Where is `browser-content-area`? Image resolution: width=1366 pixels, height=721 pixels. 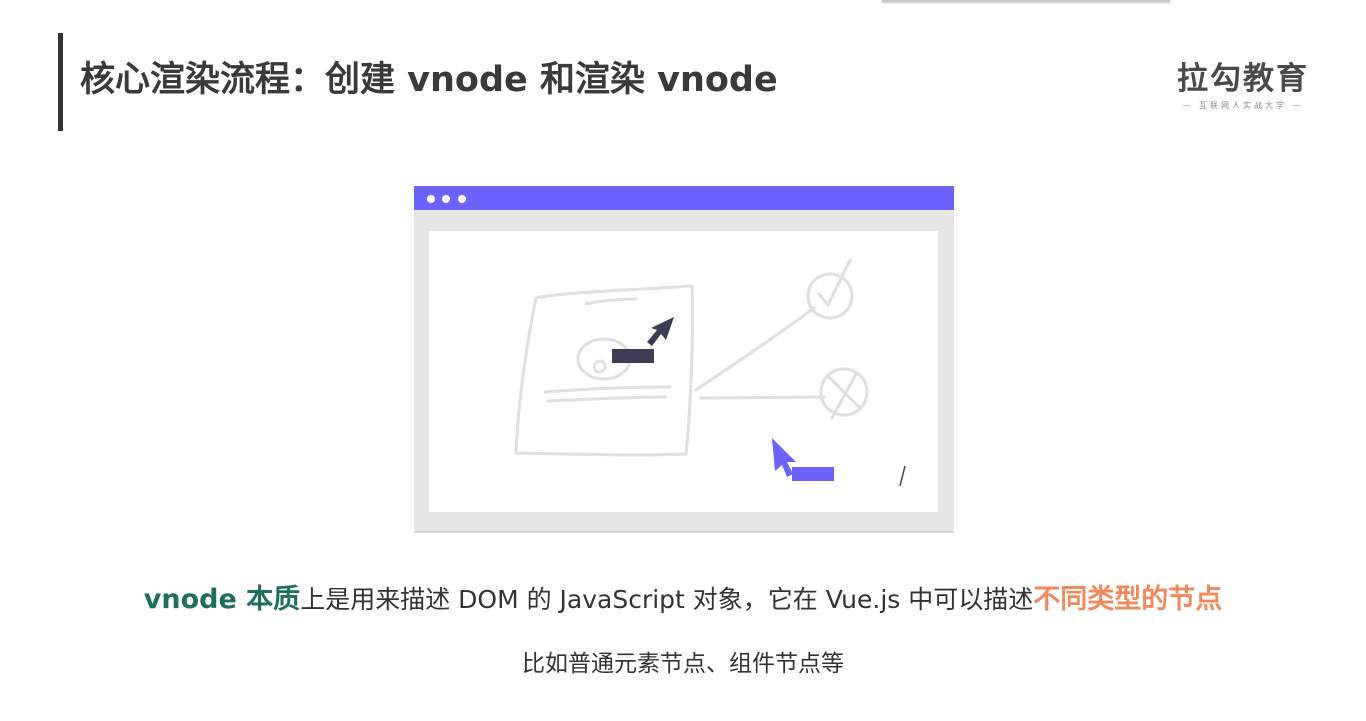 browser-content-area is located at coordinates (683, 371).